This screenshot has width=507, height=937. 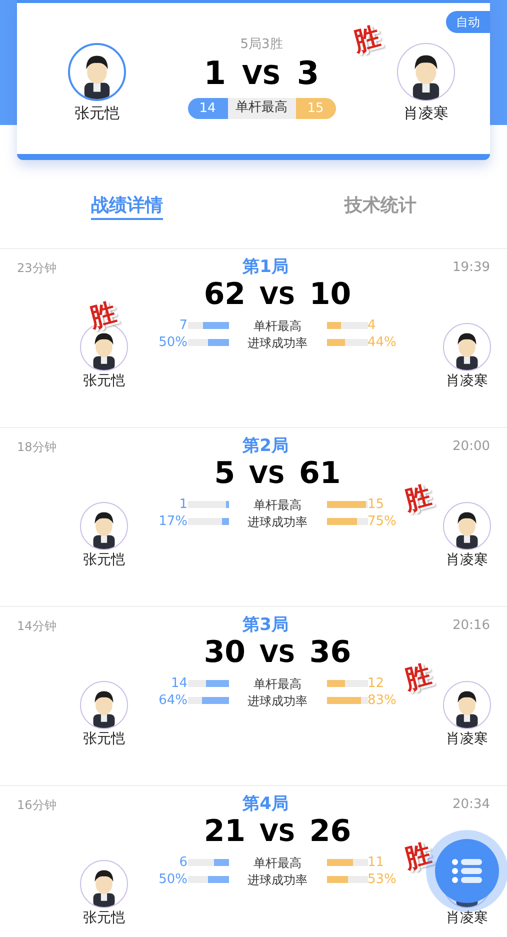 I want to click on game-title: 第2局, so click(x=265, y=446).